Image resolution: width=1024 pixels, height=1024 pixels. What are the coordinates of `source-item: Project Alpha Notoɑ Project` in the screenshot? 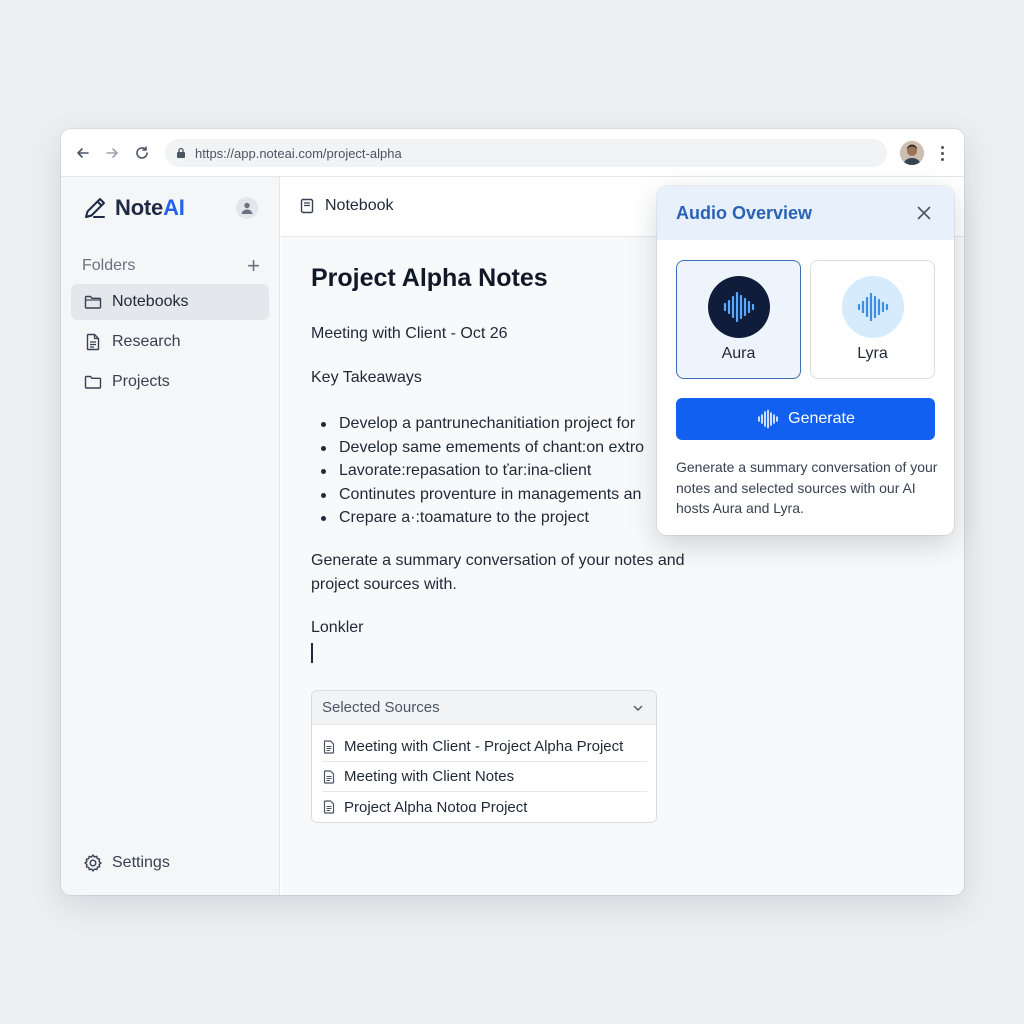 It's located at (484, 807).